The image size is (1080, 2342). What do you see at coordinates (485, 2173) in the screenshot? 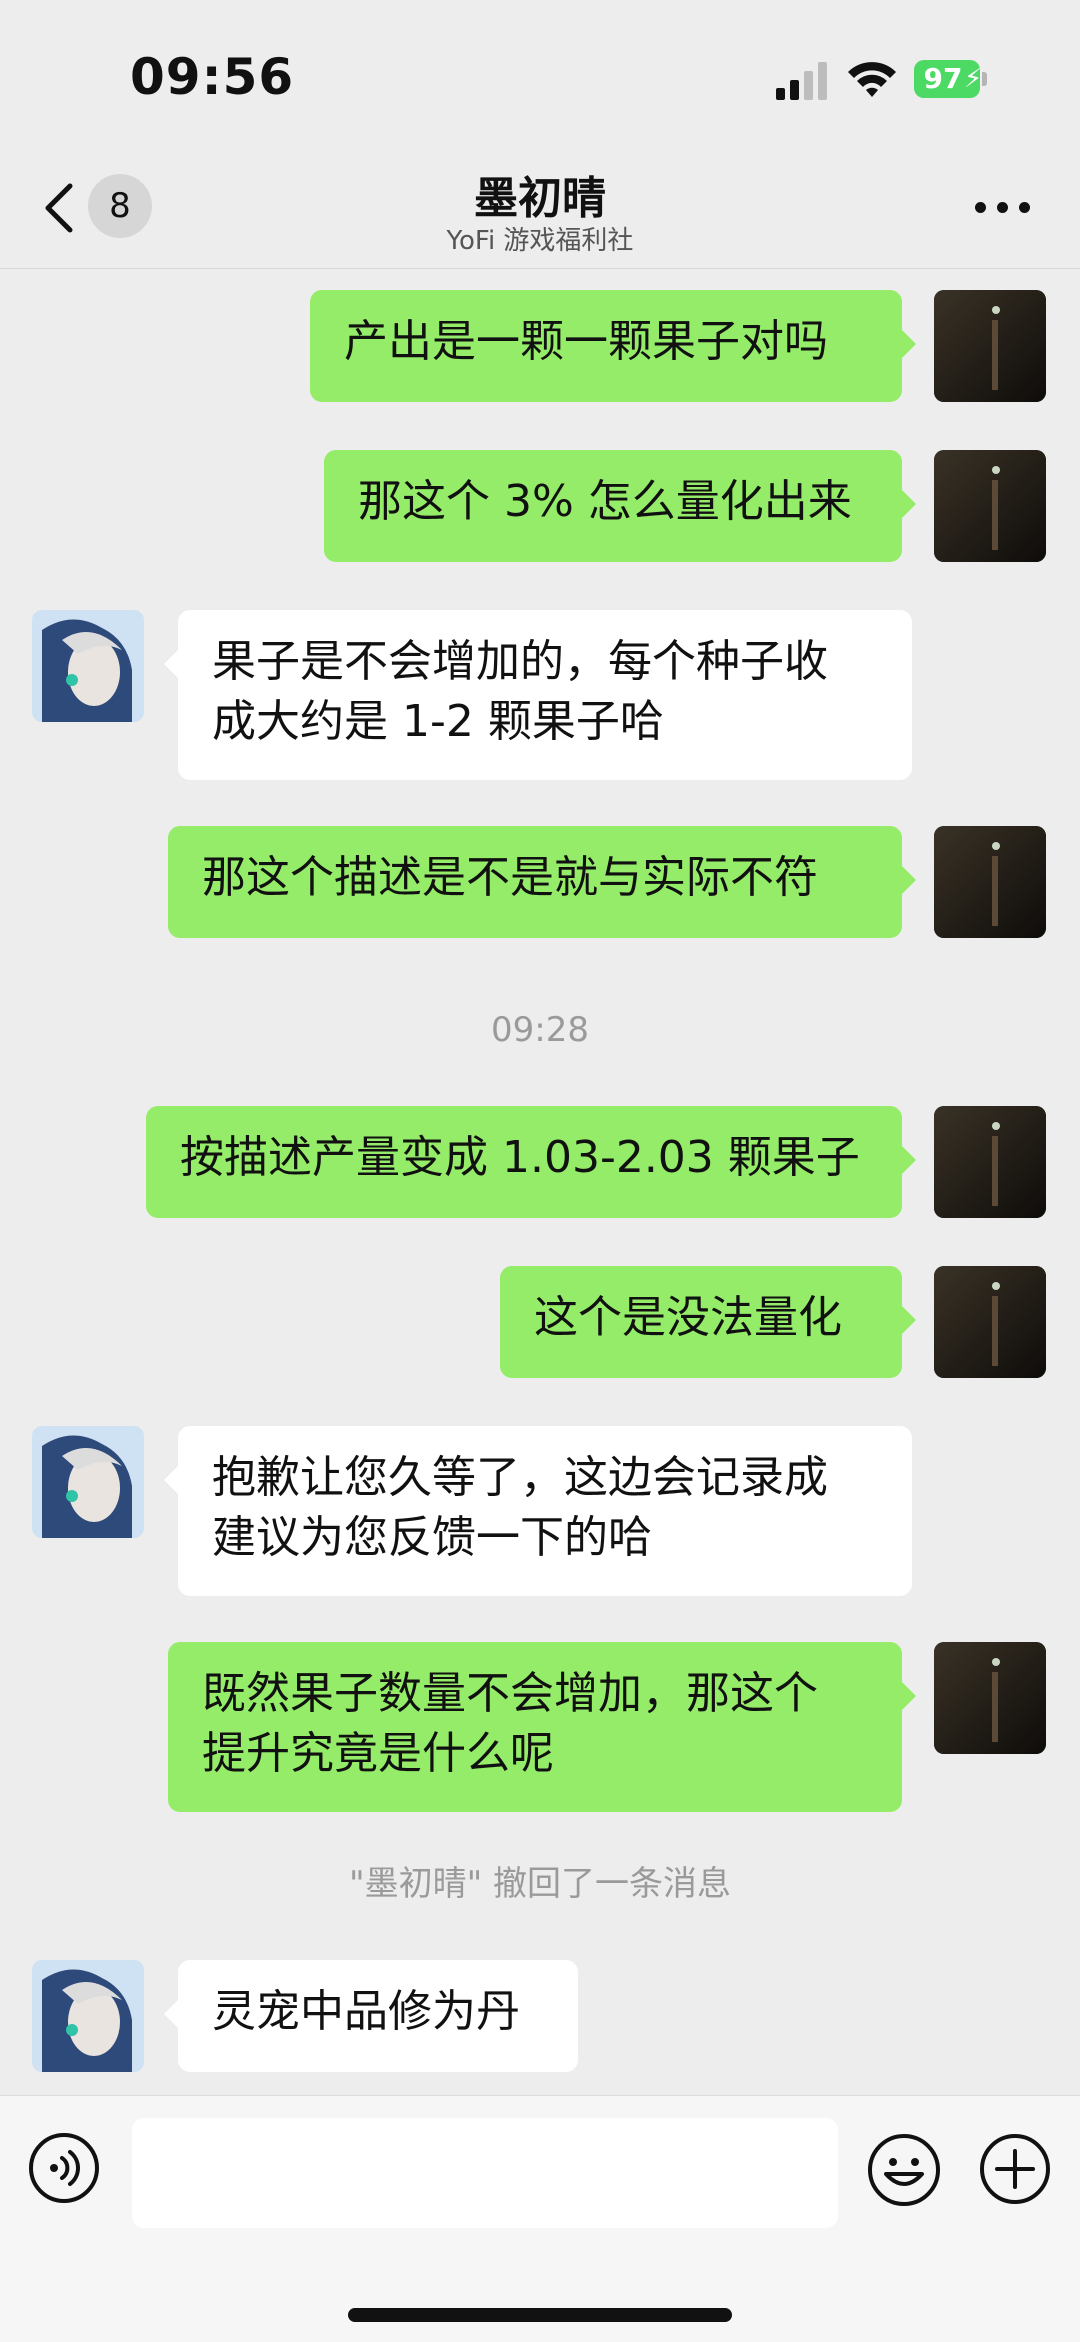
I see `message-input` at bounding box center [485, 2173].